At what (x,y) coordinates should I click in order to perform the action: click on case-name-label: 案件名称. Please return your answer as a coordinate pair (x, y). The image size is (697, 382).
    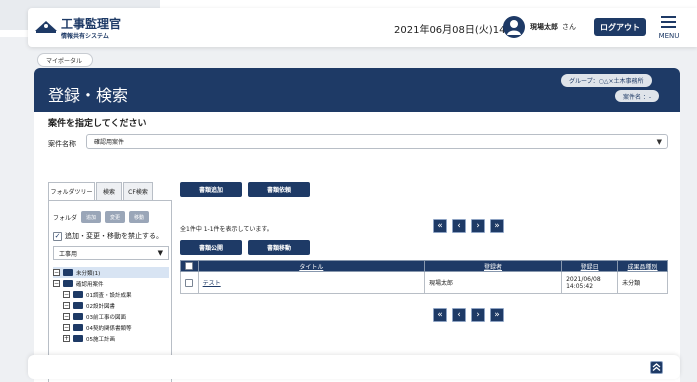
    Looking at the image, I should click on (62, 144).